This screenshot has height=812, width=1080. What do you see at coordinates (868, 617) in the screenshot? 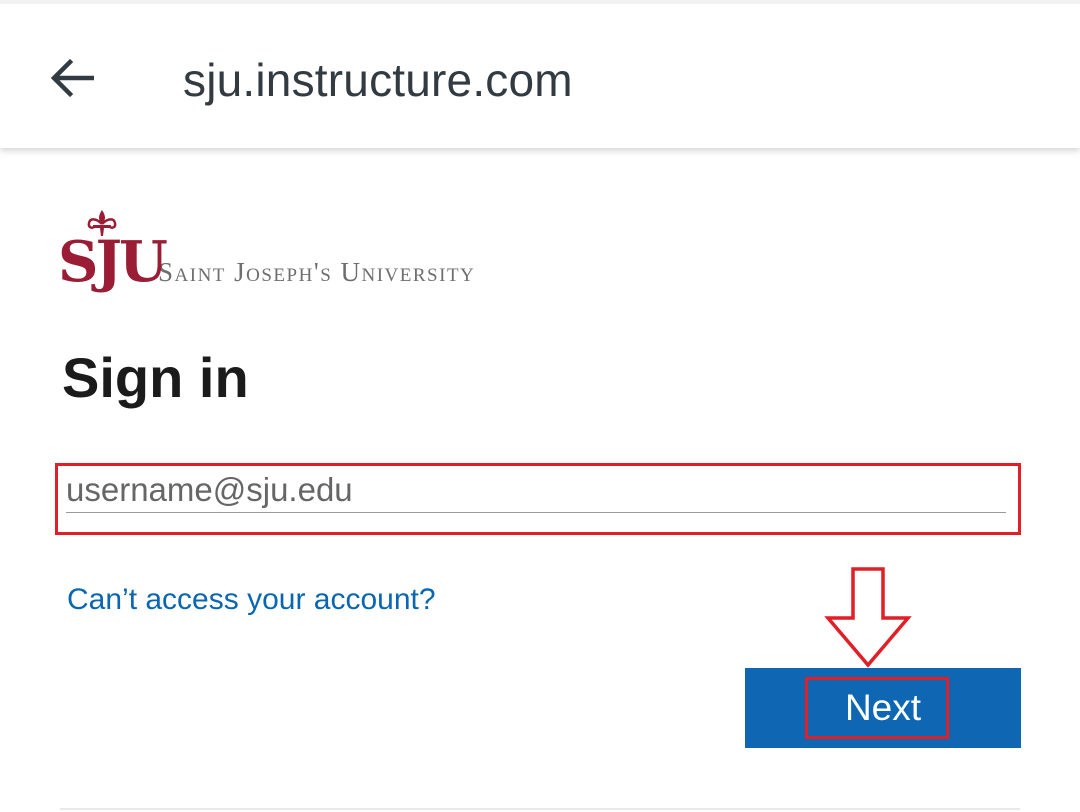
I see `down-arrow-callout-icon` at bounding box center [868, 617].